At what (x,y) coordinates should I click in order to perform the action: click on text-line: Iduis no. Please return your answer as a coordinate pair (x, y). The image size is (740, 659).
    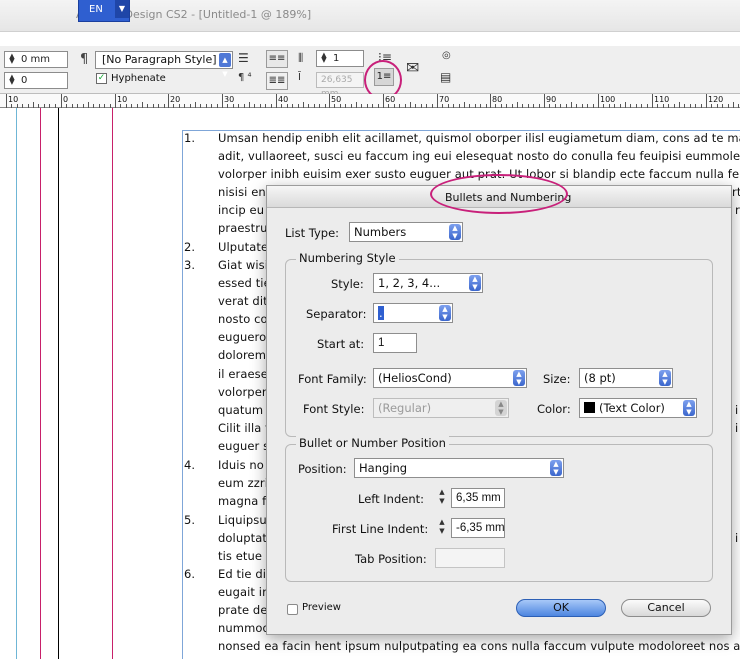
    Looking at the image, I should click on (241, 465).